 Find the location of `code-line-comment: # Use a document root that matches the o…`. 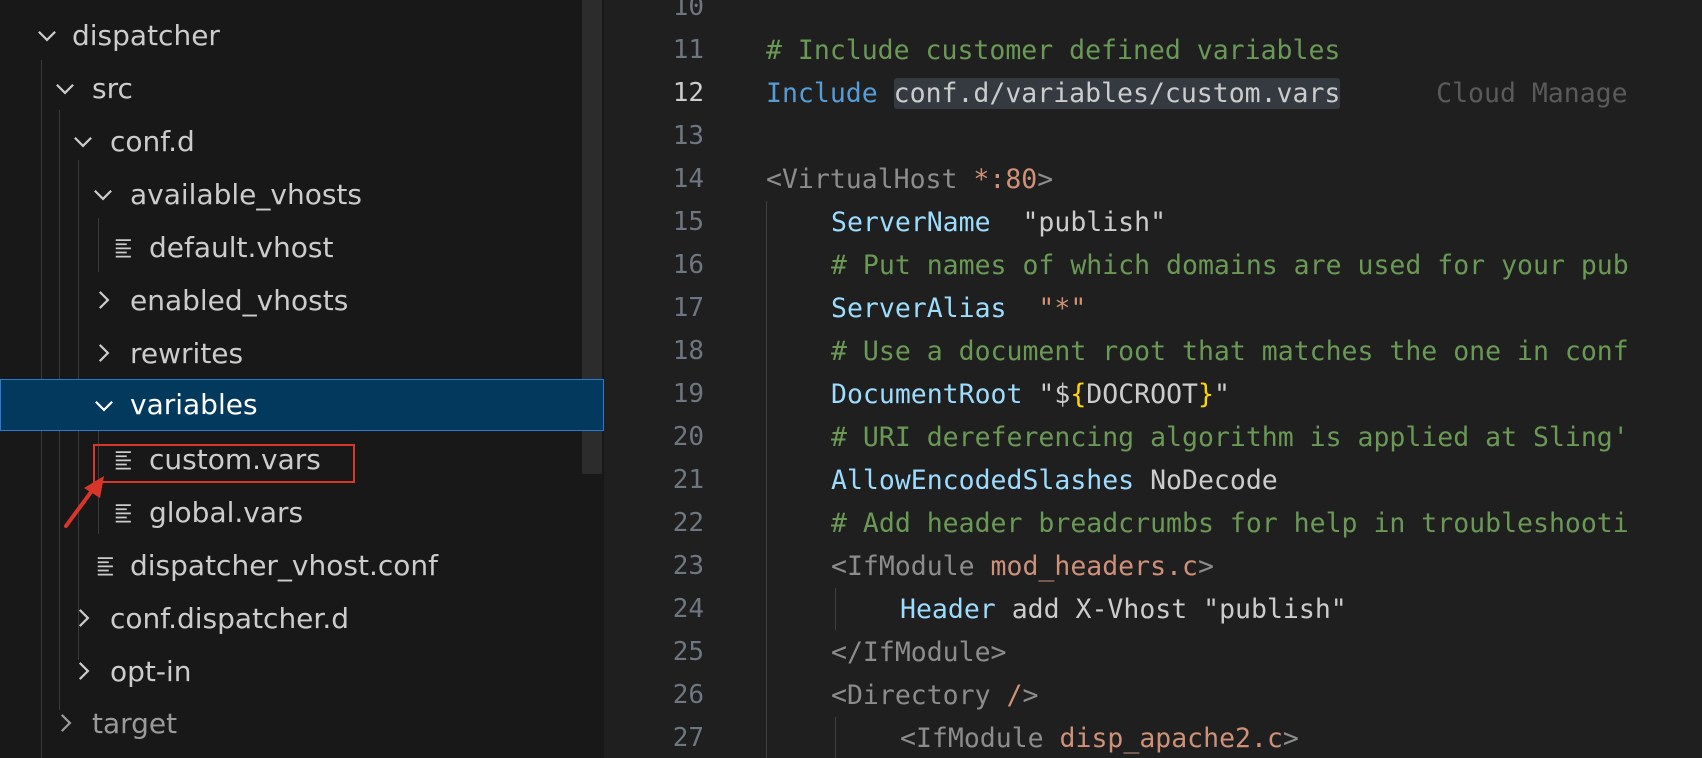

code-line-comment: # Use a document root that matches the o… is located at coordinates (1230, 351).